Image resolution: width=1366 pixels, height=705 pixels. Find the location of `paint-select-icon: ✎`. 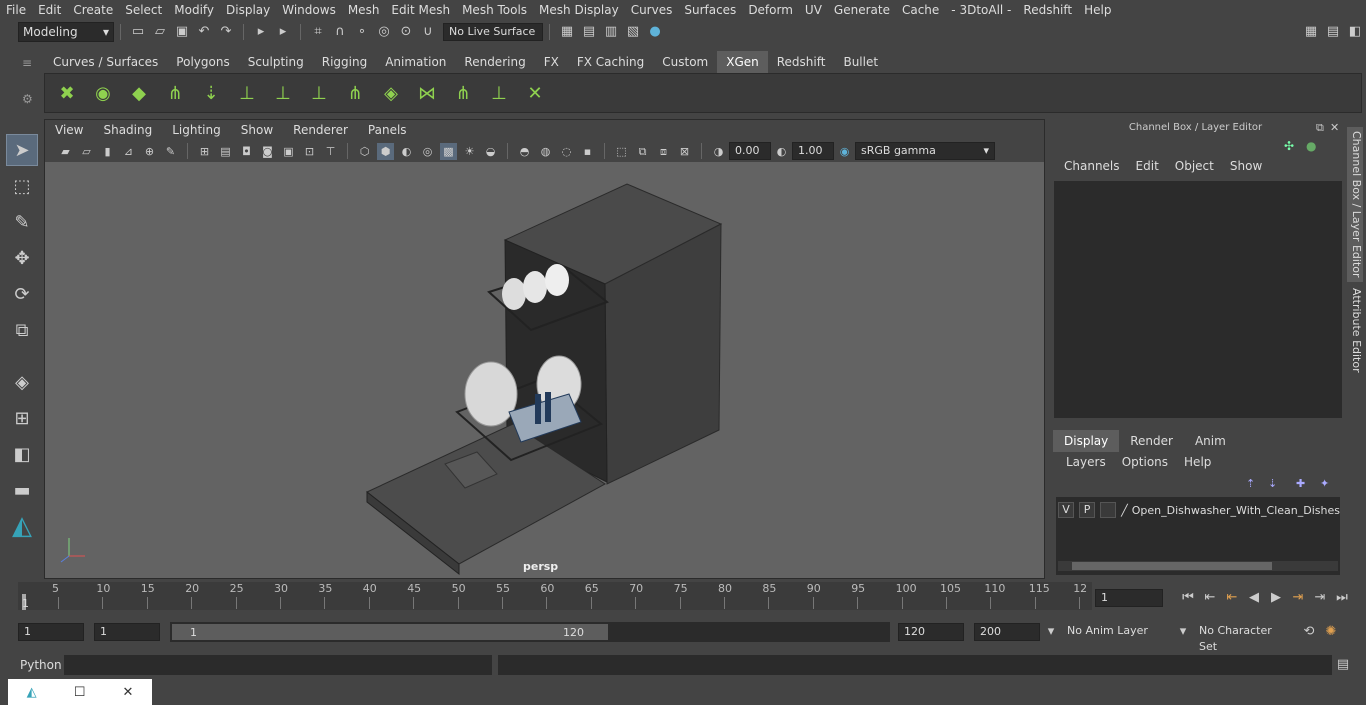

paint-select-icon: ✎ is located at coordinates (22, 222).